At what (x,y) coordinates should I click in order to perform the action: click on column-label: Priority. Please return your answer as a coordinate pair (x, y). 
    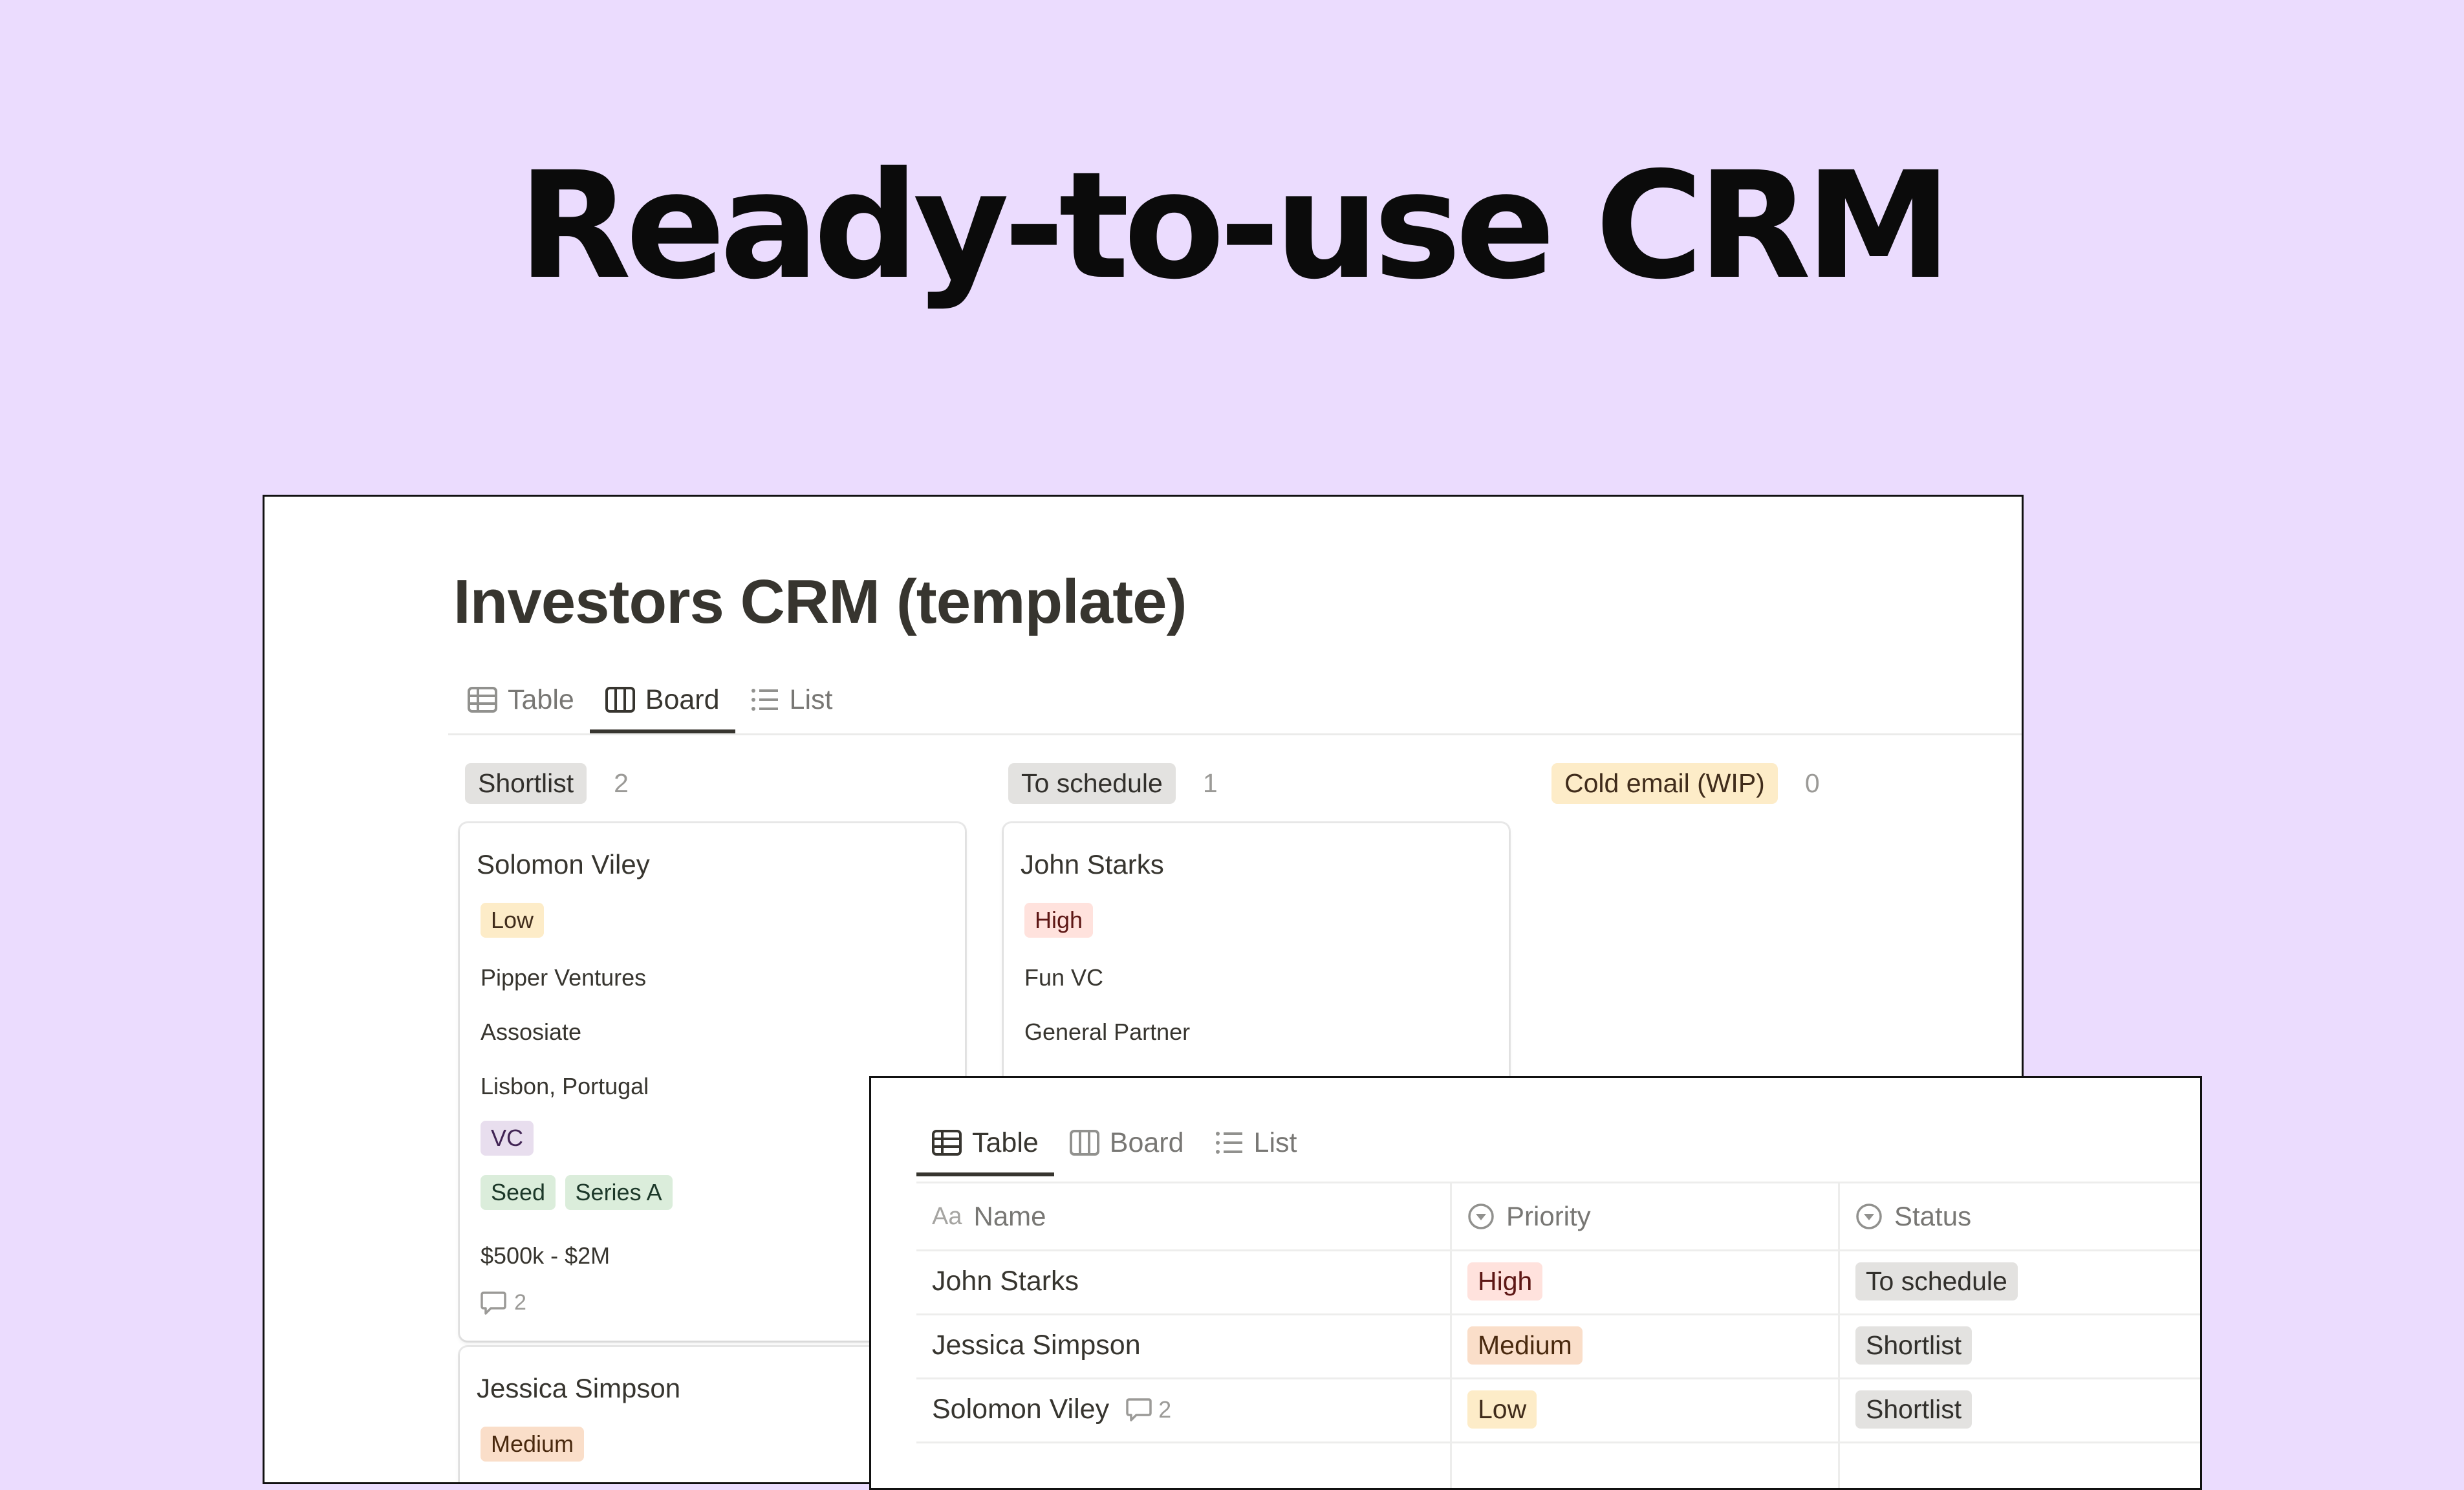
    Looking at the image, I should click on (1549, 1216).